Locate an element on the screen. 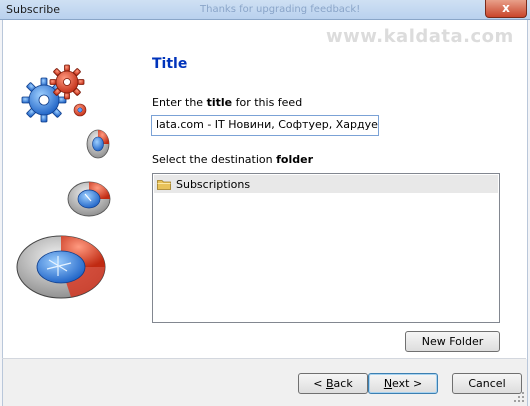 This screenshot has height=406, width=530. tree-item-subscriptions: Subscriptions is located at coordinates (326, 184).